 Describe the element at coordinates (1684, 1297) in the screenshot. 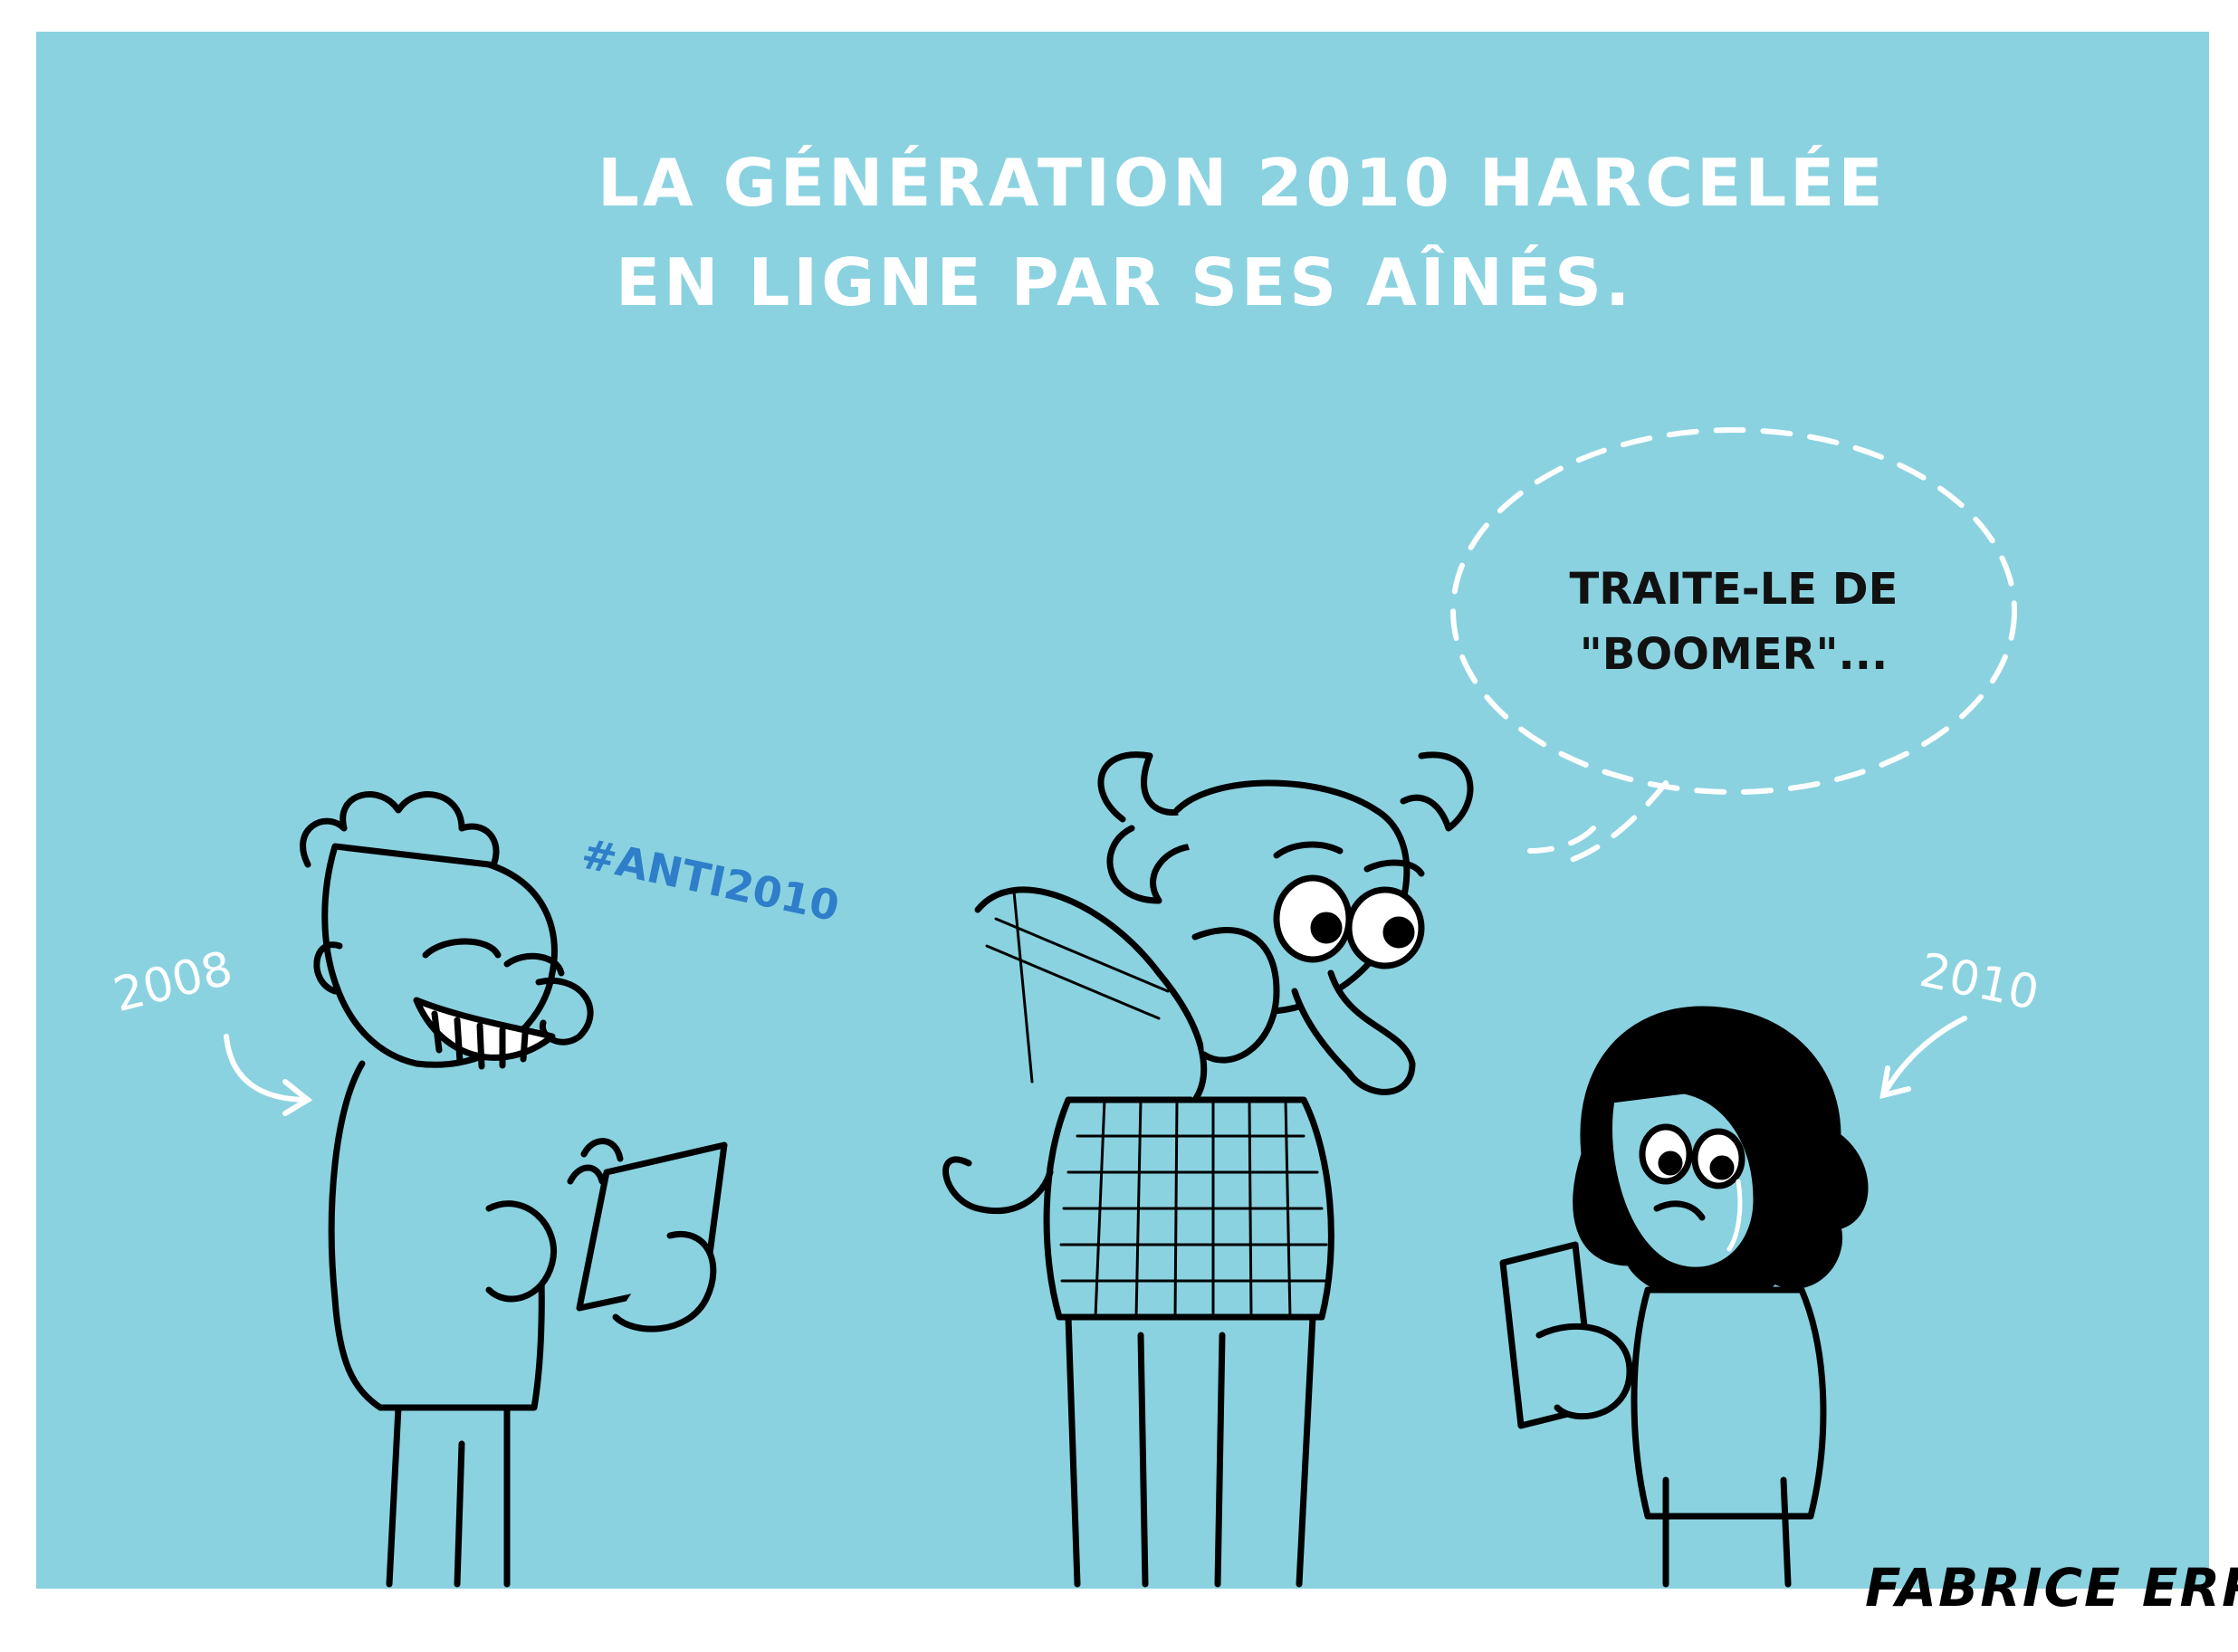

I see `right-character` at that location.